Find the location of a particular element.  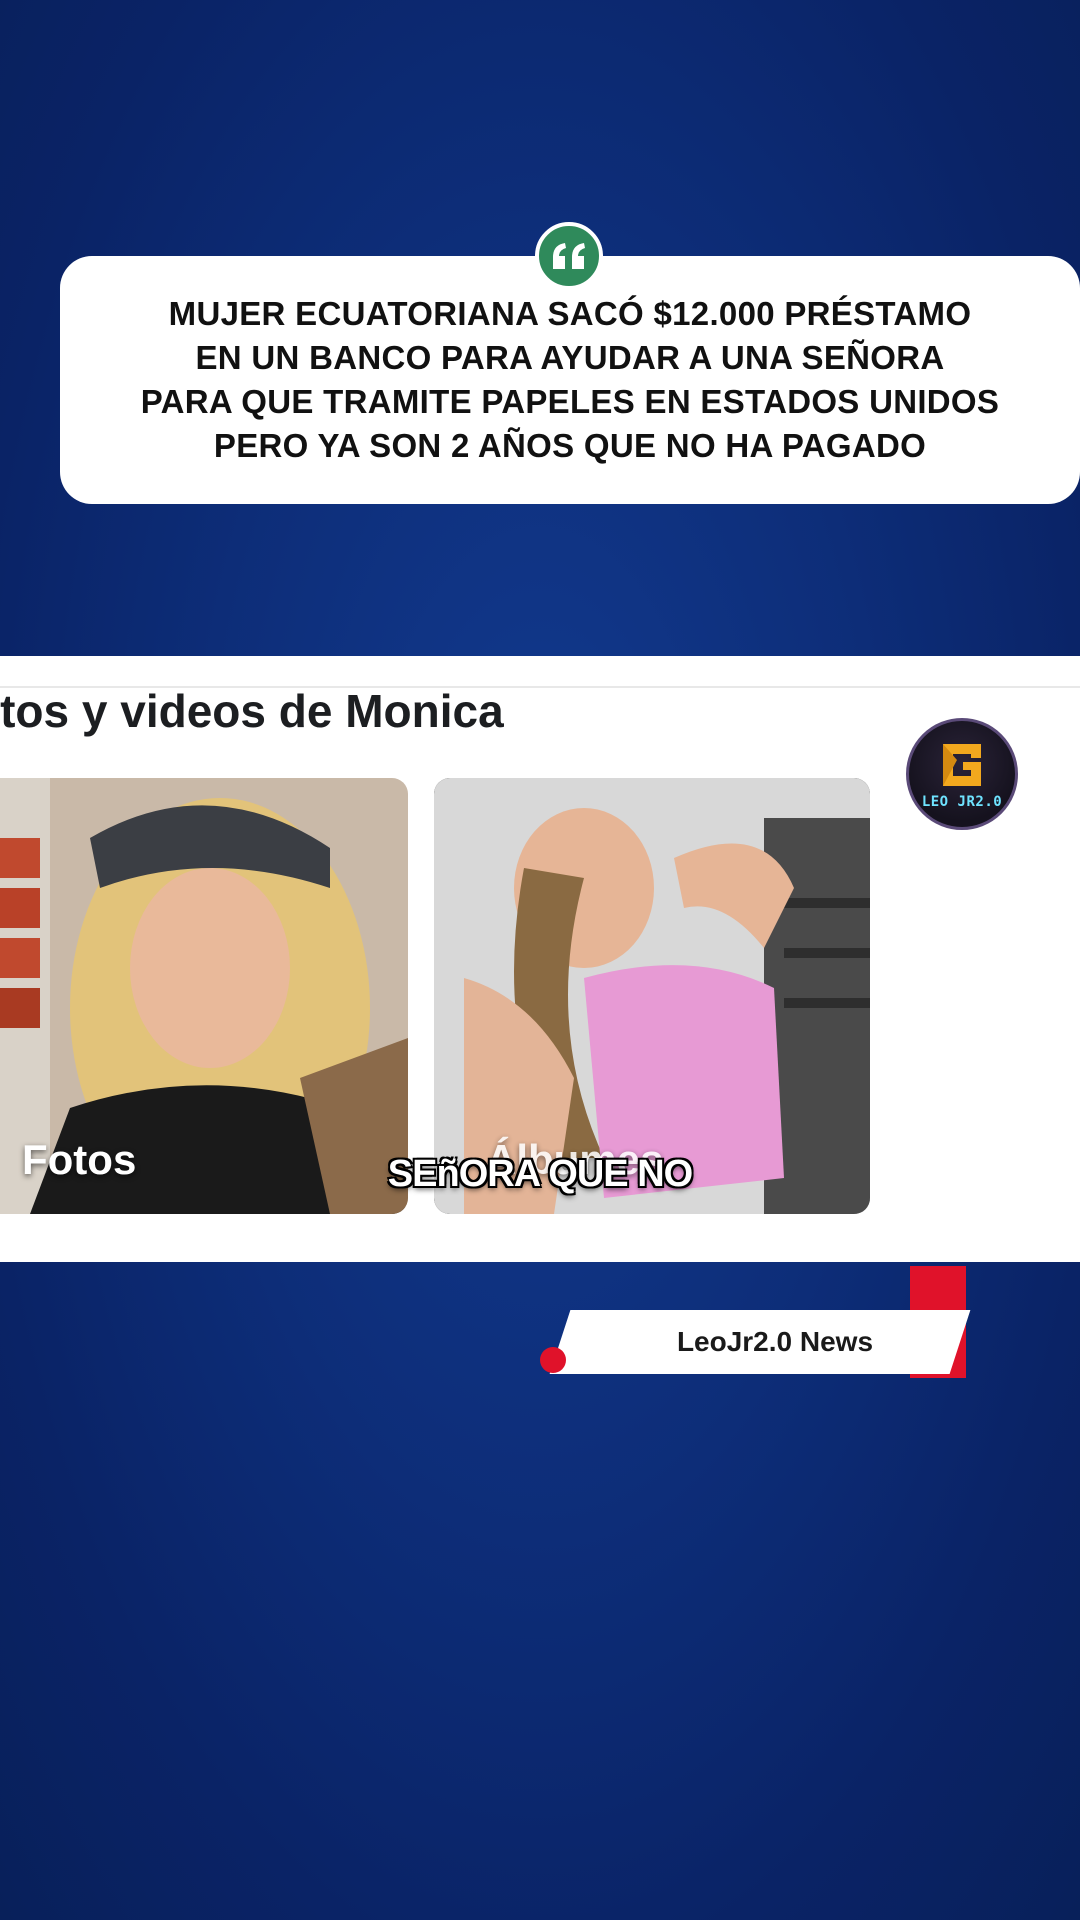

section-title: otos y videos de Monica is located at coordinates (252, 711).